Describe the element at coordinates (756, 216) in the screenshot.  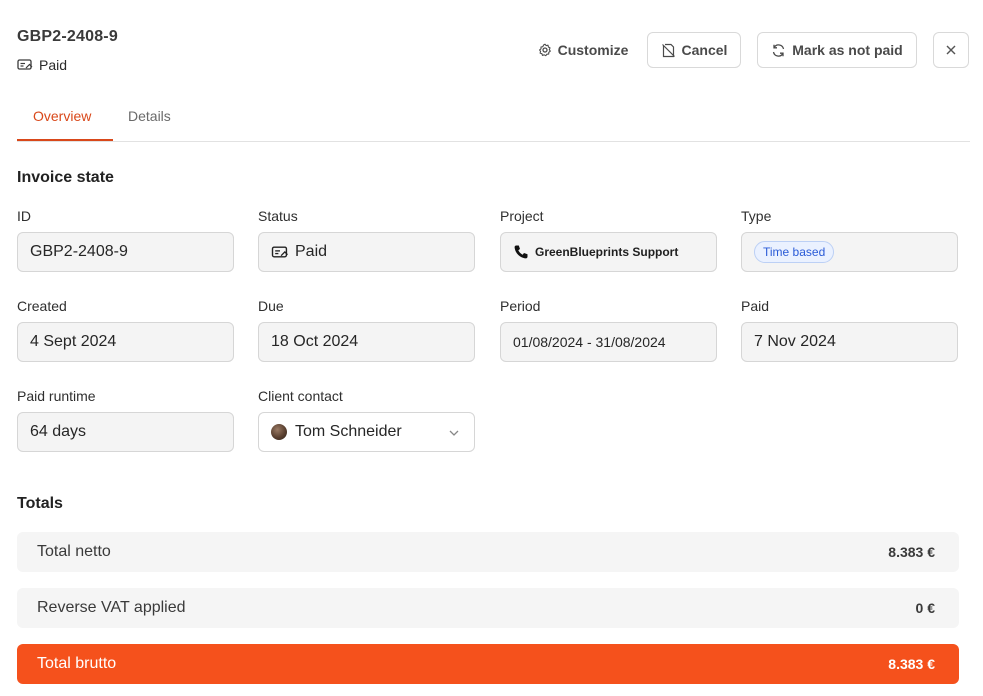
I see `type-label: Type` at that location.